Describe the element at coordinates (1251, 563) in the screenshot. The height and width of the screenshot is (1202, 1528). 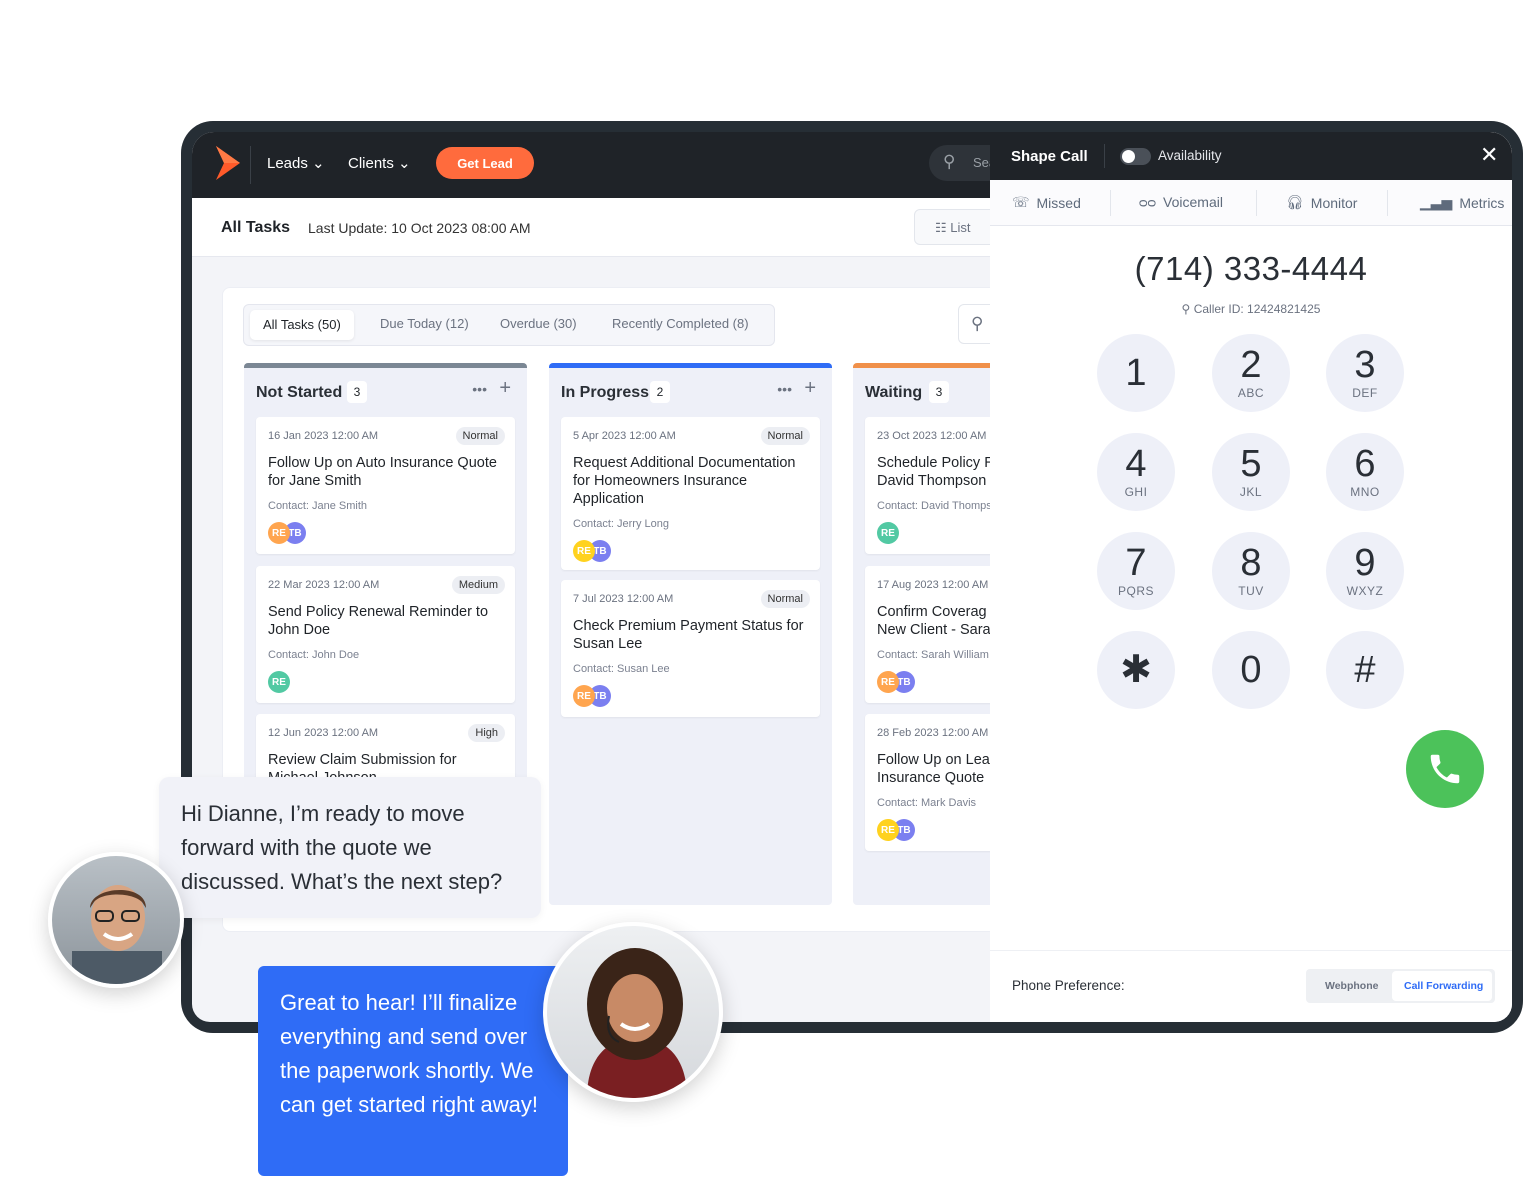
I see `key-digit: 8` at that location.